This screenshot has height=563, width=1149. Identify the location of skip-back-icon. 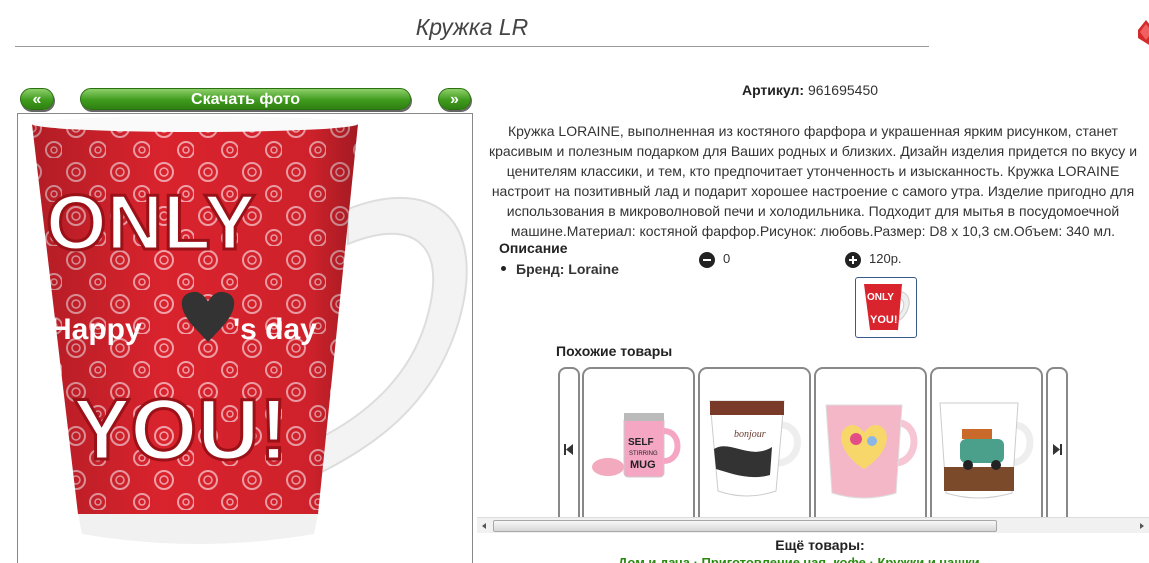
(569, 444).